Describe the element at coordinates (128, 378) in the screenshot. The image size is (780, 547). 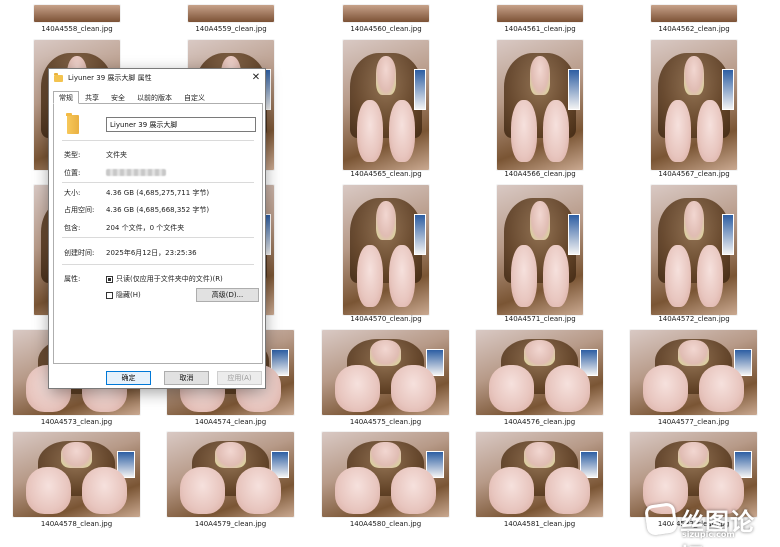
I see `ok-button: 确定` at that location.